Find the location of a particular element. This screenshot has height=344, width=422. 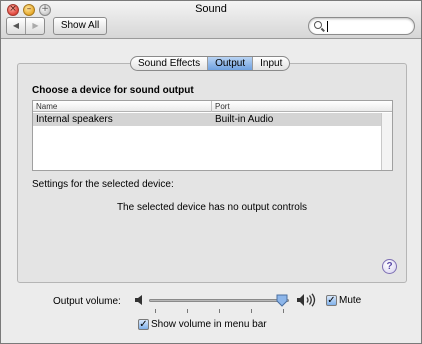

column-header-port: Port is located at coordinates (302, 106).